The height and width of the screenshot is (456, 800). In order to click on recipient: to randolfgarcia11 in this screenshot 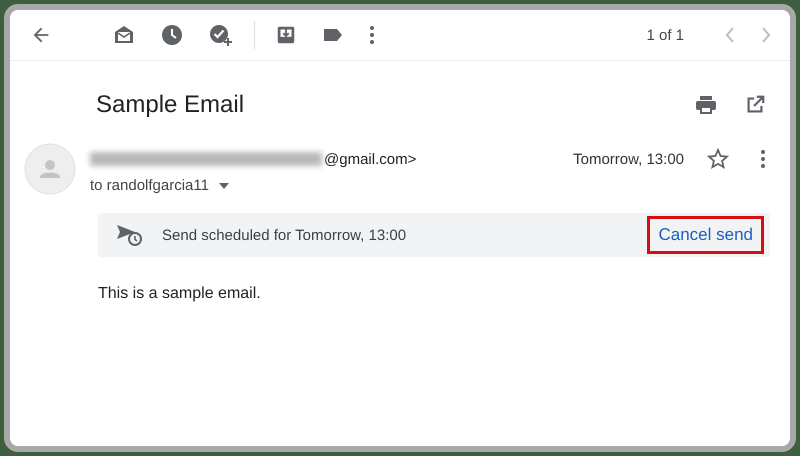, I will do `click(149, 185)`.